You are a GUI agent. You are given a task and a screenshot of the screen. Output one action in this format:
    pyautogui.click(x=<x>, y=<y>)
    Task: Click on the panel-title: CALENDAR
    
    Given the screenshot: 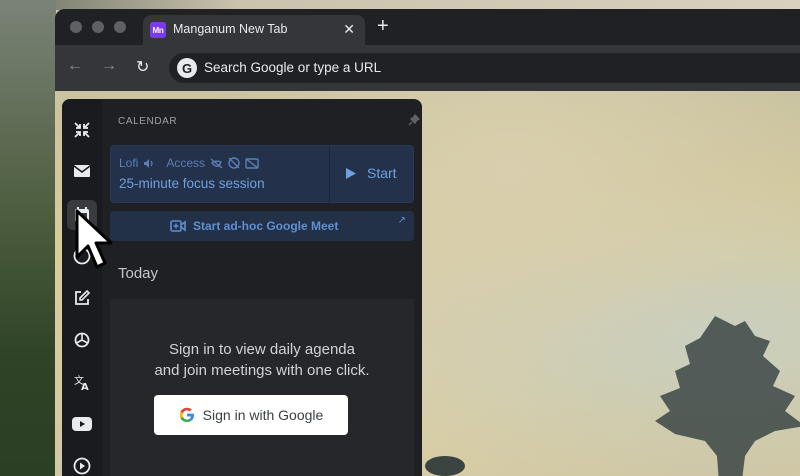 What is the action you would take?
    pyautogui.click(x=148, y=121)
    